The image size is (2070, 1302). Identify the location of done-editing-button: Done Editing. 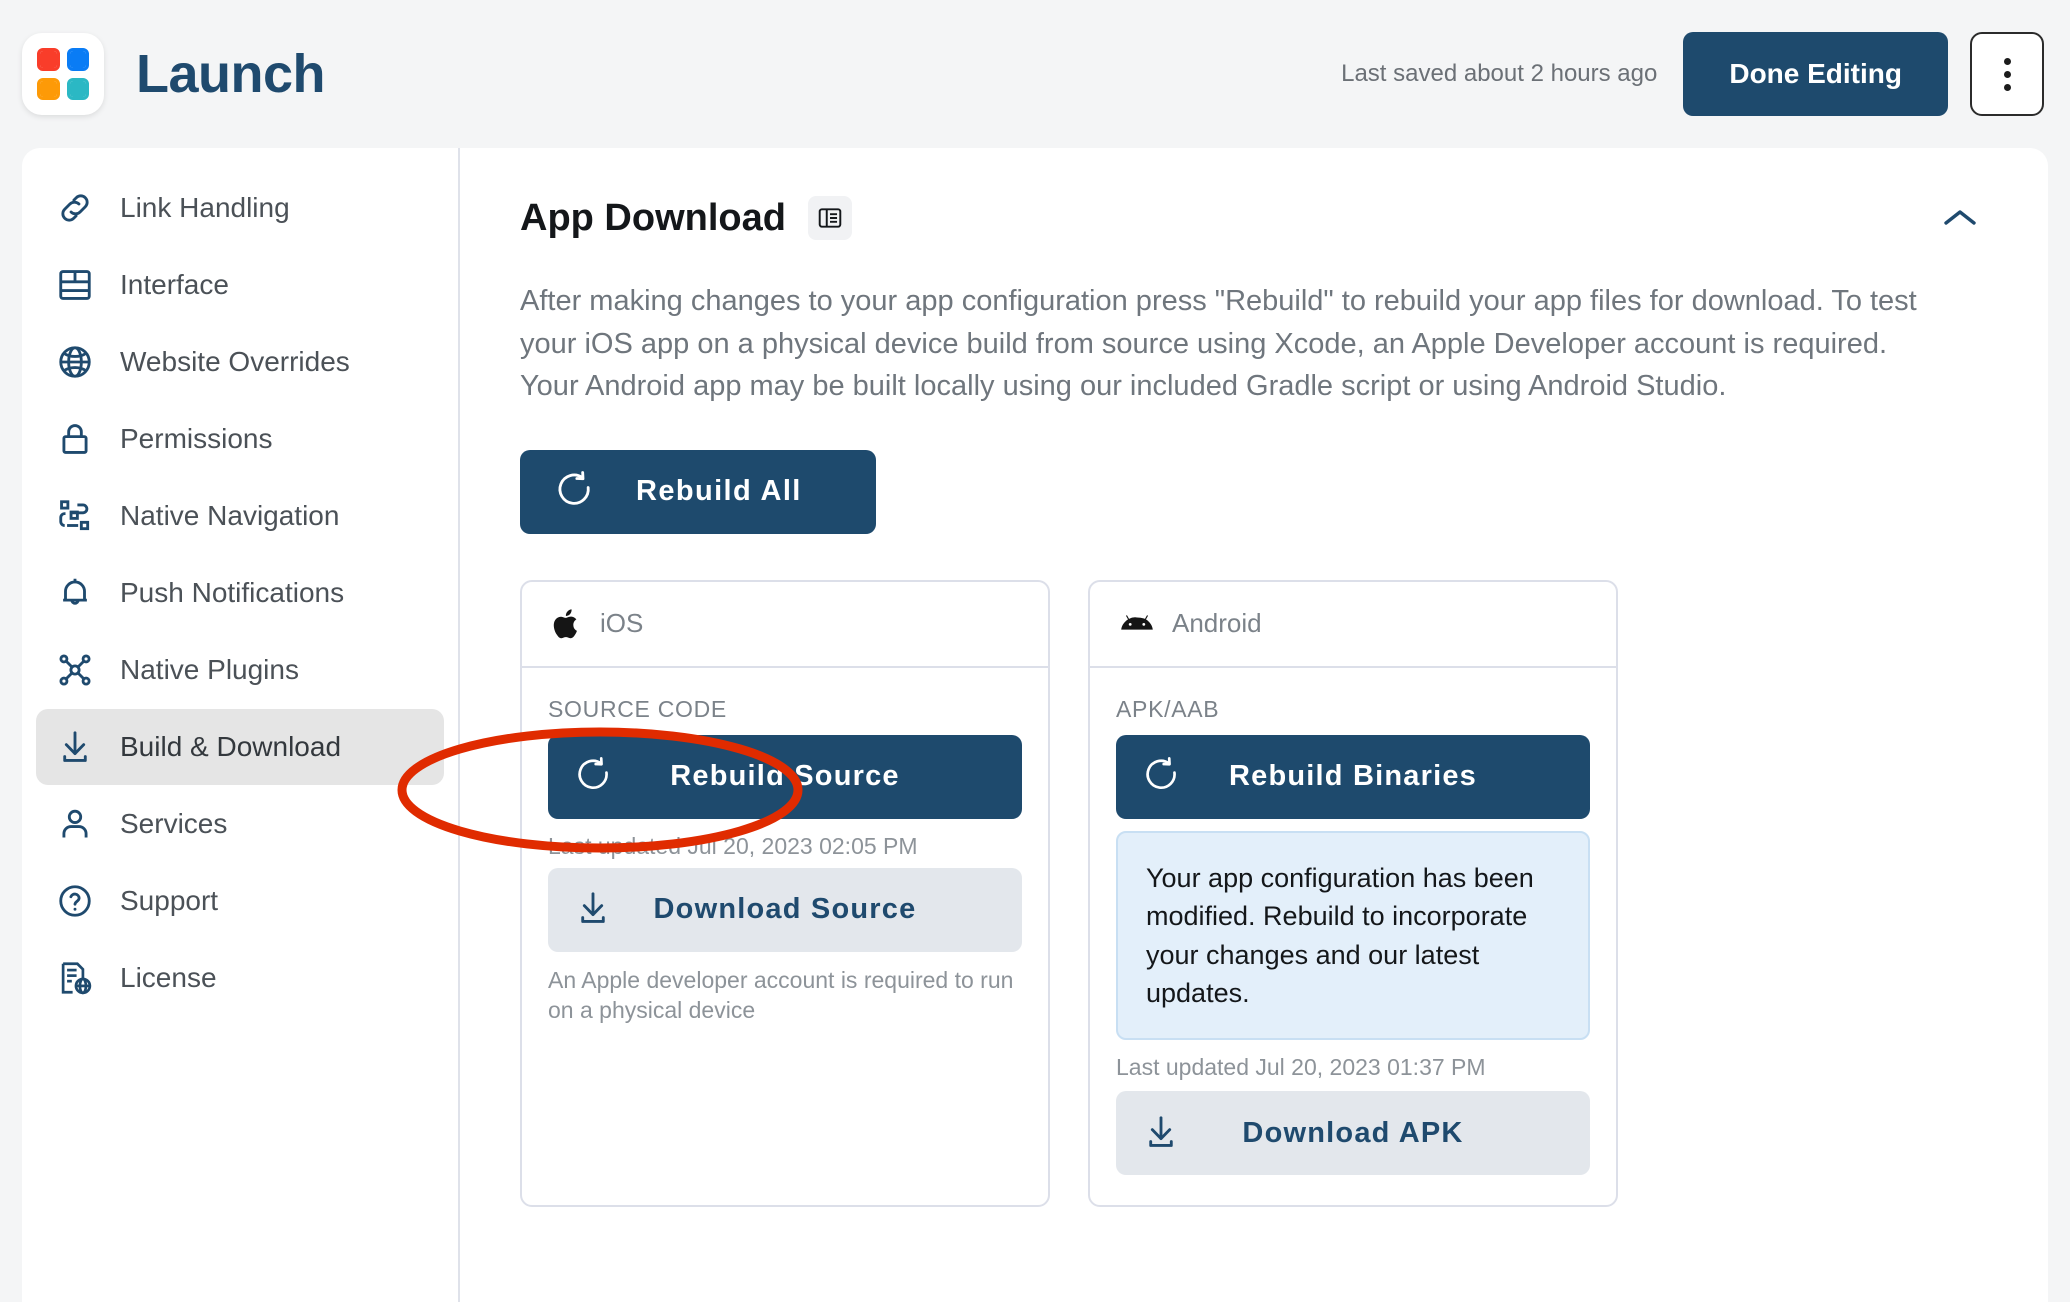
(1815, 74).